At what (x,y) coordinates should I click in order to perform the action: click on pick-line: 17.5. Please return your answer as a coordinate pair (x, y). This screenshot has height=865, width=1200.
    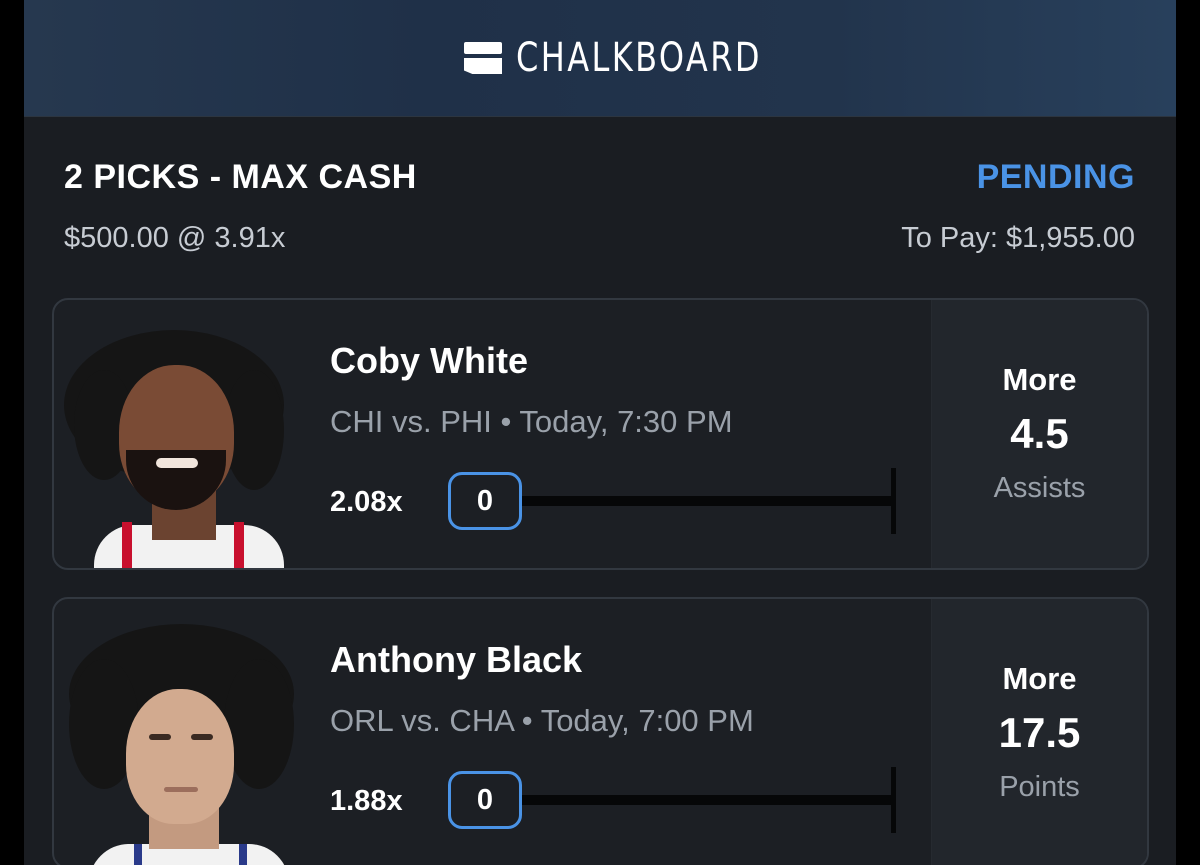
    Looking at the image, I should click on (1039, 732).